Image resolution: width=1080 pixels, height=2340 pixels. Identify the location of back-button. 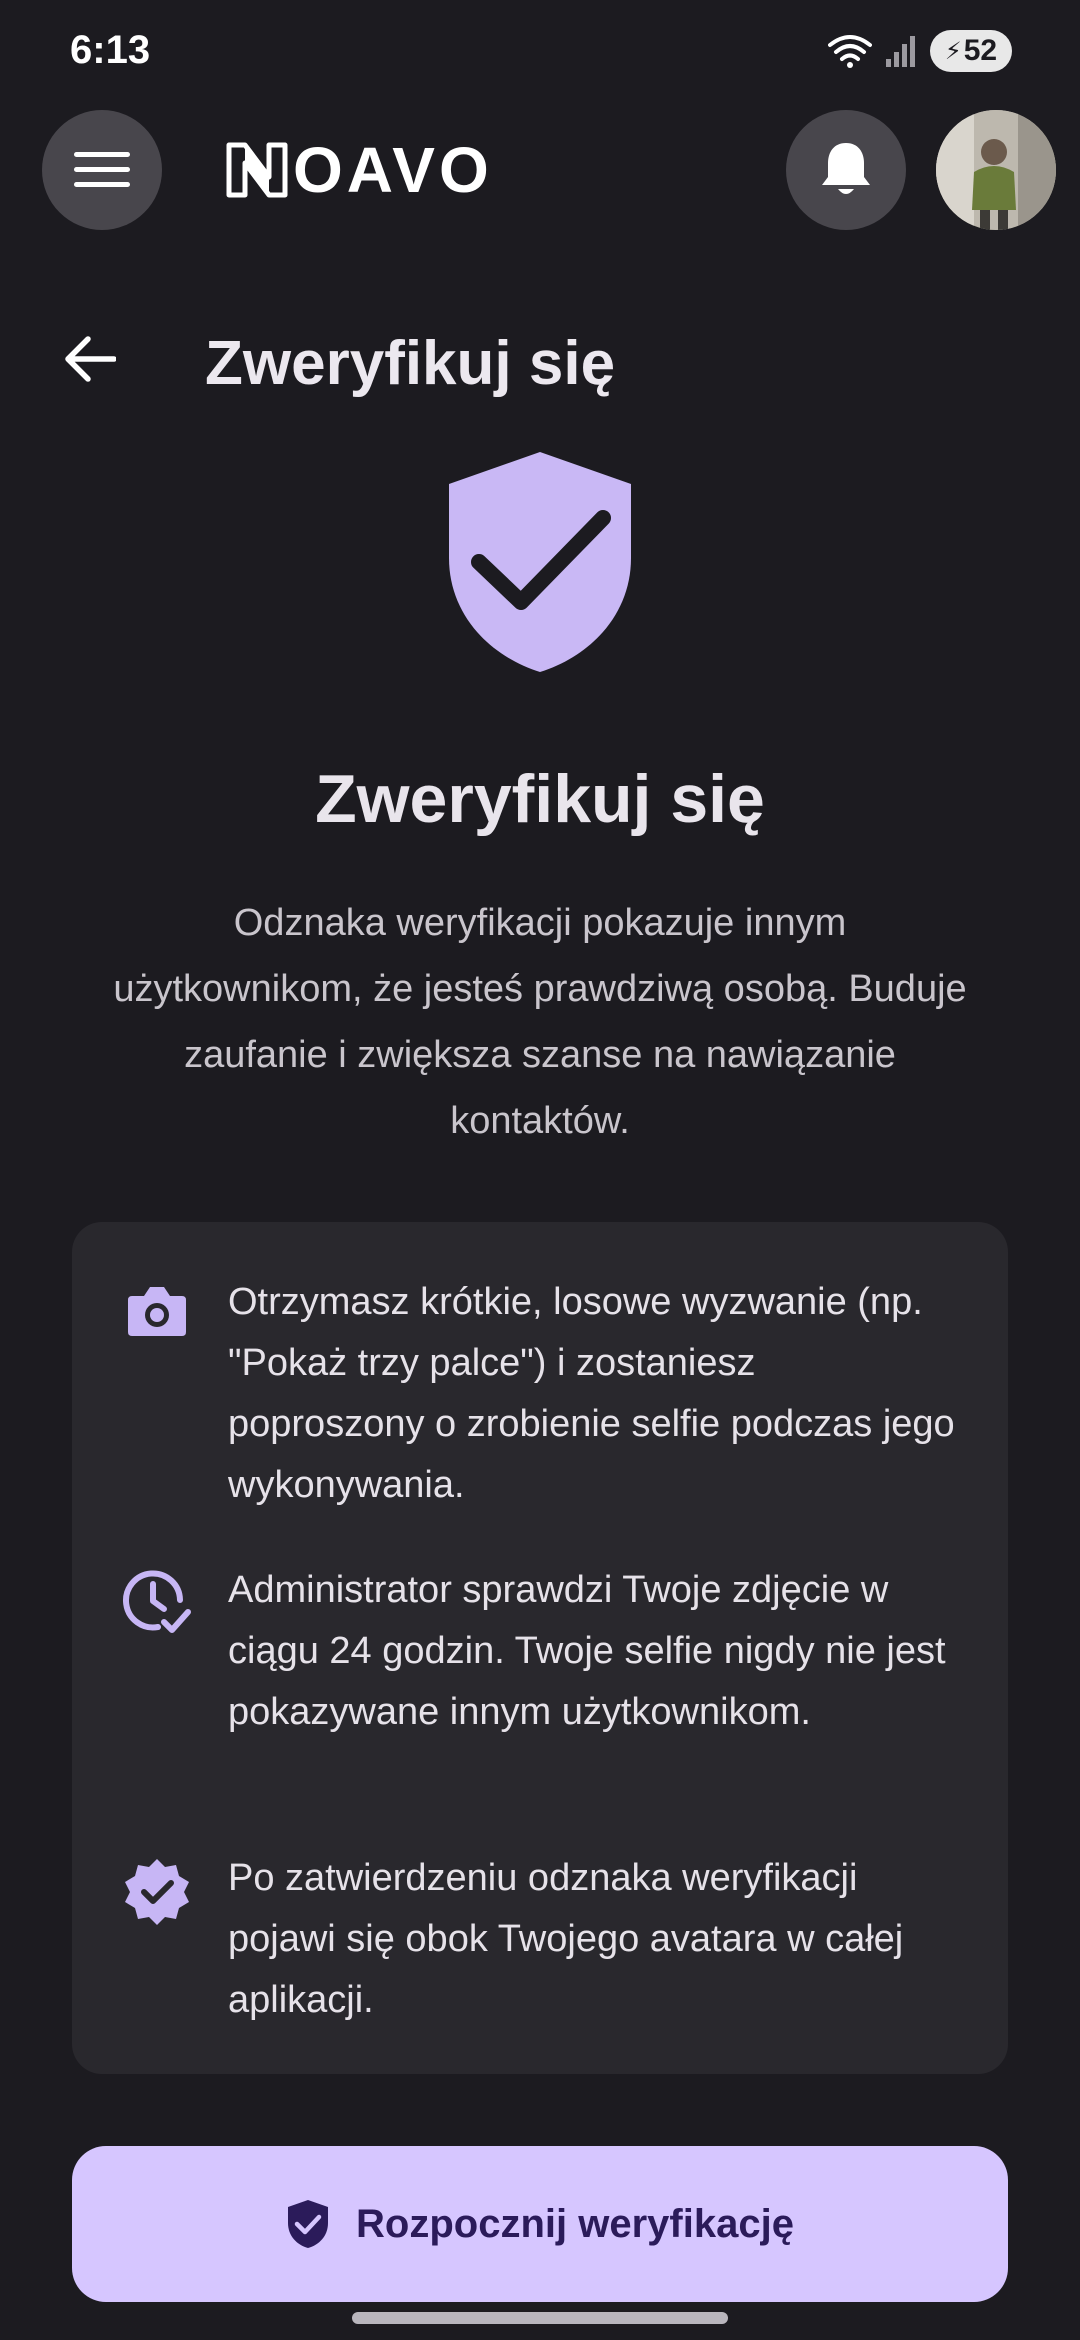
(90, 359).